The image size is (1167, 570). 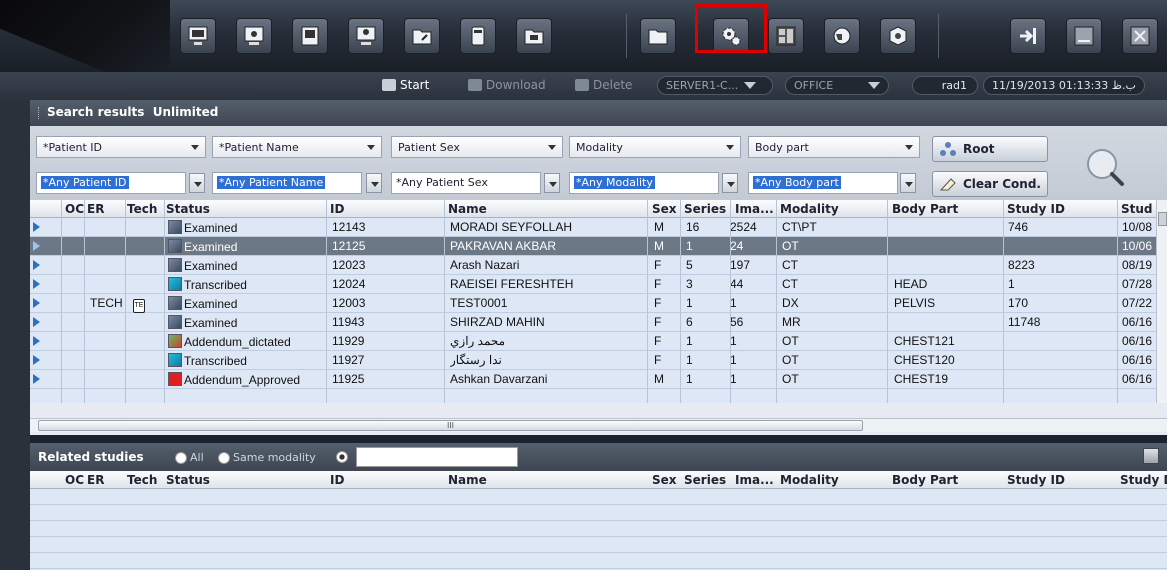 What do you see at coordinates (121, 147) in the screenshot?
I see `patient-id-field-select: *Patient ID` at bounding box center [121, 147].